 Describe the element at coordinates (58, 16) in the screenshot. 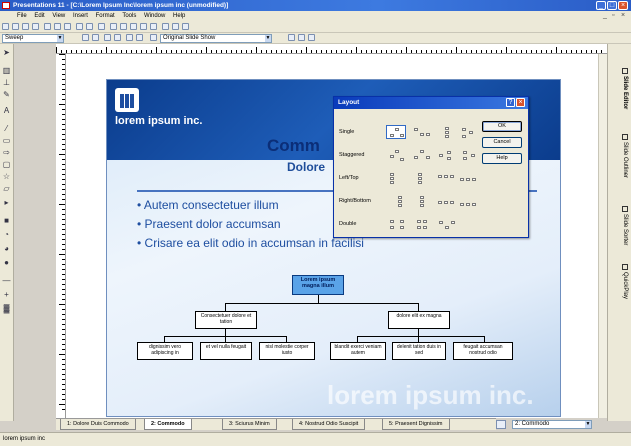

I see `menu-view: View` at that location.